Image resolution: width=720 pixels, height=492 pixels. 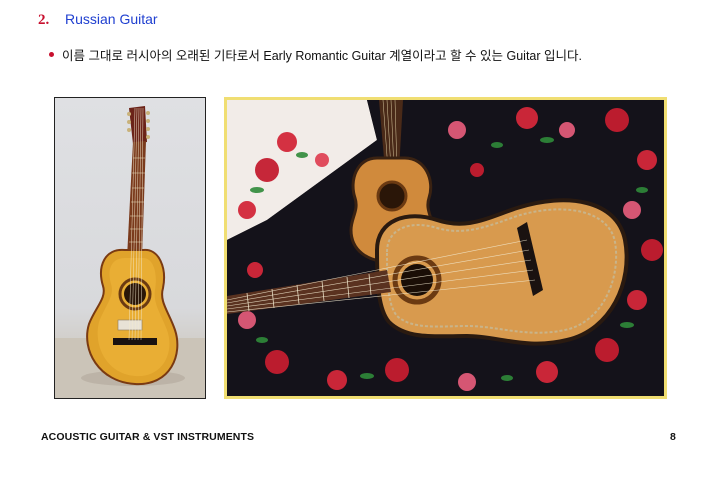 I want to click on section-heading: 2. Russian Guitar, so click(x=98, y=20).